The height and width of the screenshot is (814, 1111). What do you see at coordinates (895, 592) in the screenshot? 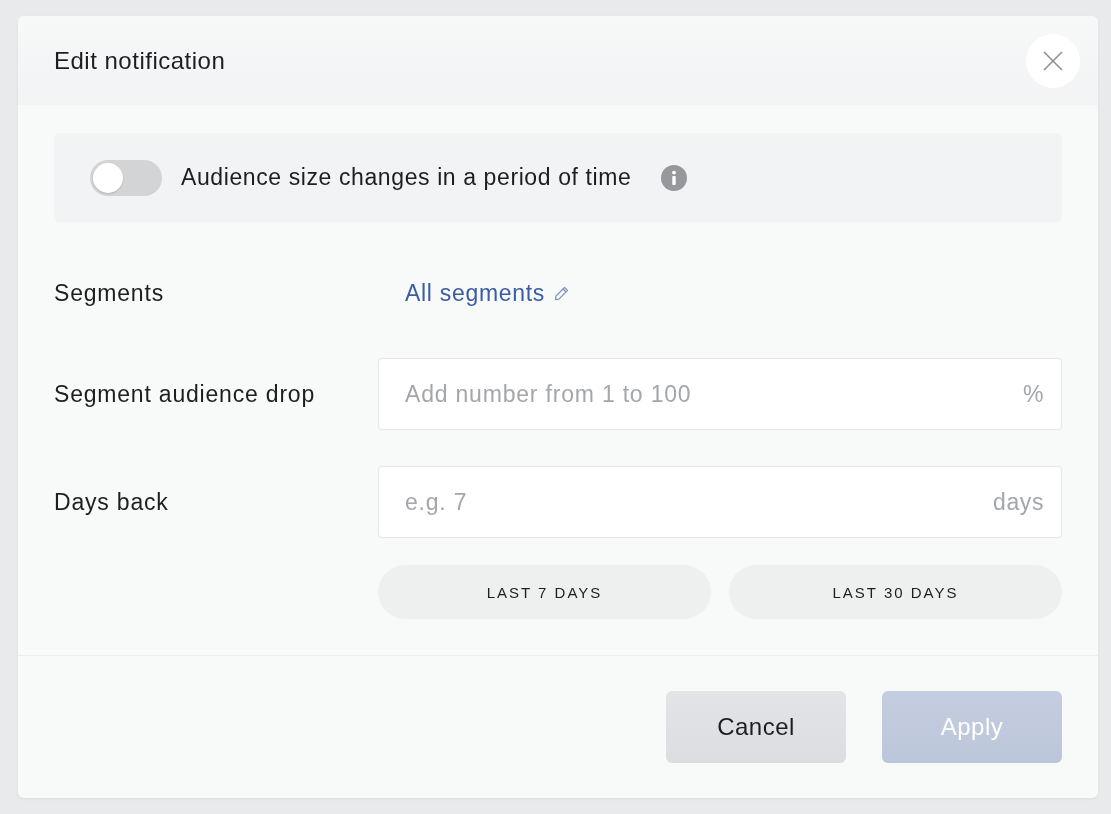
I see `preset-button: LAST 30 DAYS` at bounding box center [895, 592].